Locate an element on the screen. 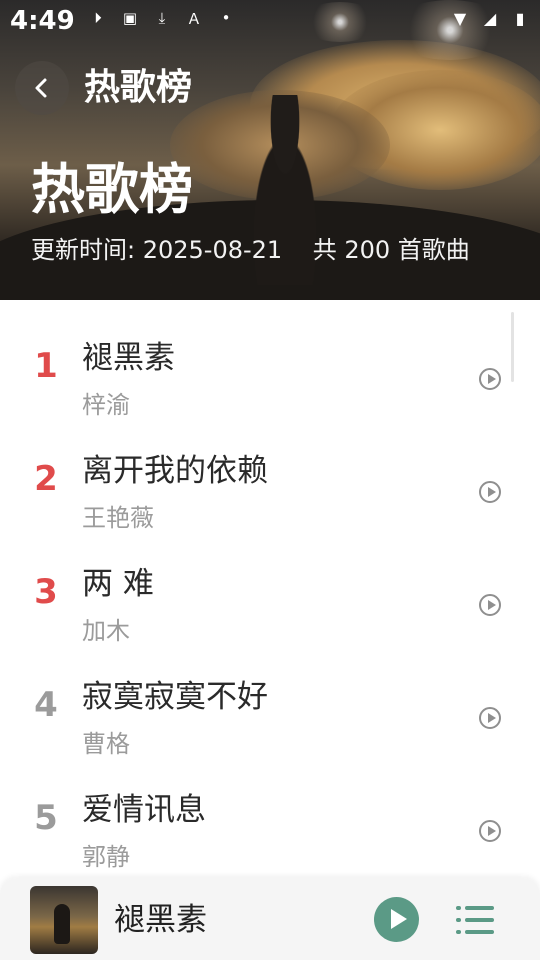 The width and height of the screenshot is (540, 960). playlist-button is located at coordinates (475, 920).